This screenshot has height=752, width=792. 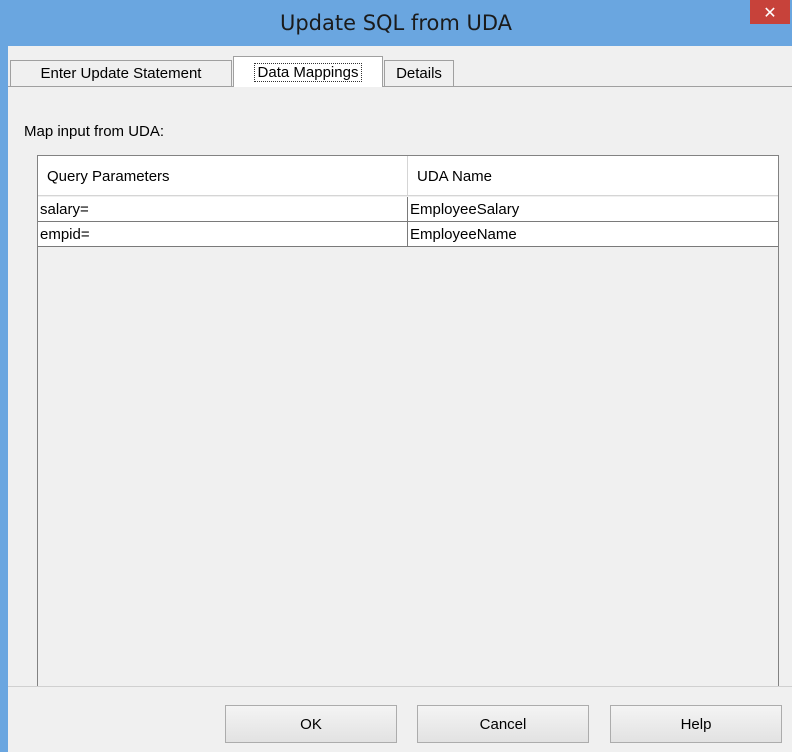 I want to click on query-parameter-cell: empid=, so click(x=223, y=234).